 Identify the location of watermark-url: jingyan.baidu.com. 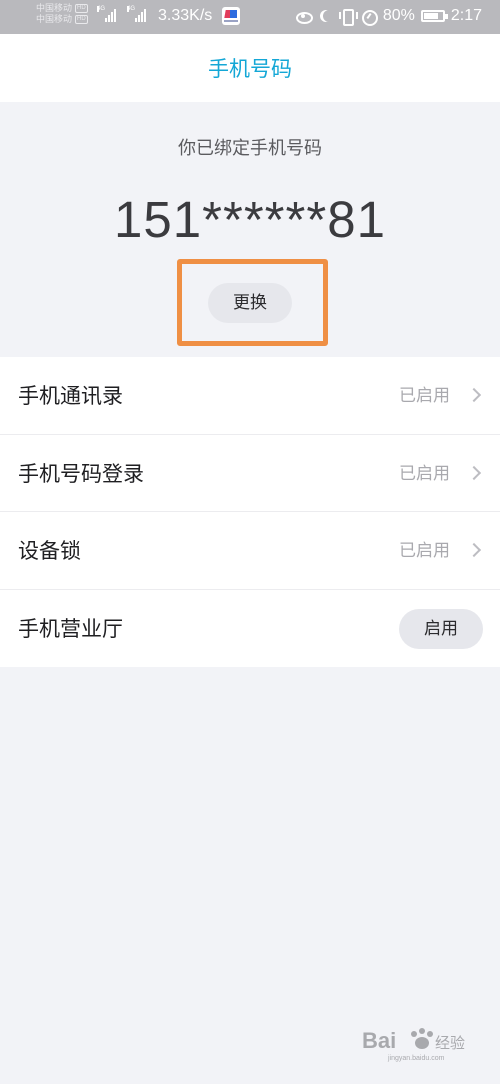
(416, 1058).